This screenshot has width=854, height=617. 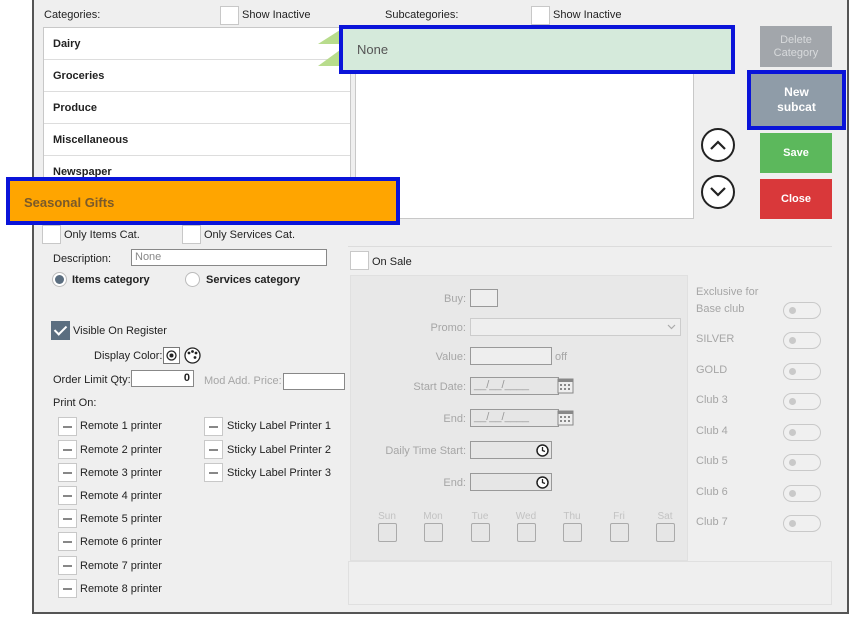 What do you see at coordinates (587, 15) in the screenshot?
I see `subcategories-show-inactive-label: Show Inactive` at bounding box center [587, 15].